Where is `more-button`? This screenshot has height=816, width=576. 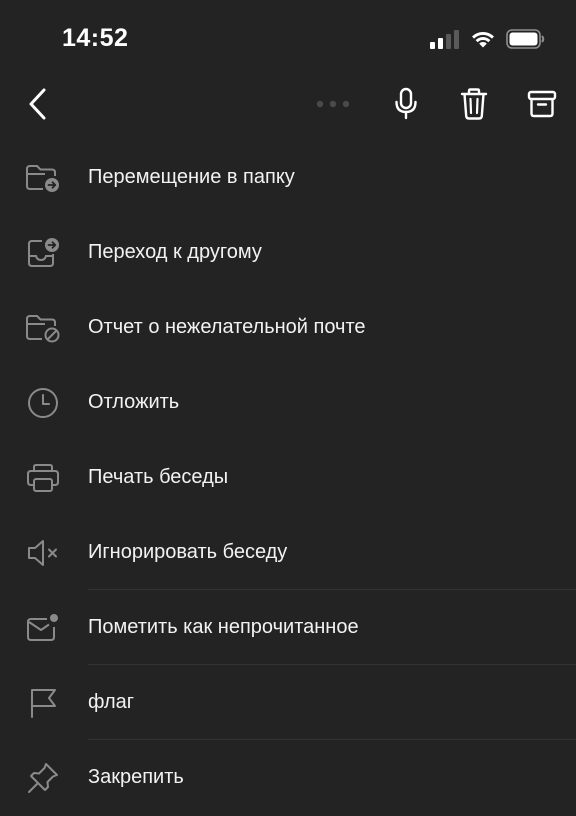
more-button is located at coordinates (333, 104).